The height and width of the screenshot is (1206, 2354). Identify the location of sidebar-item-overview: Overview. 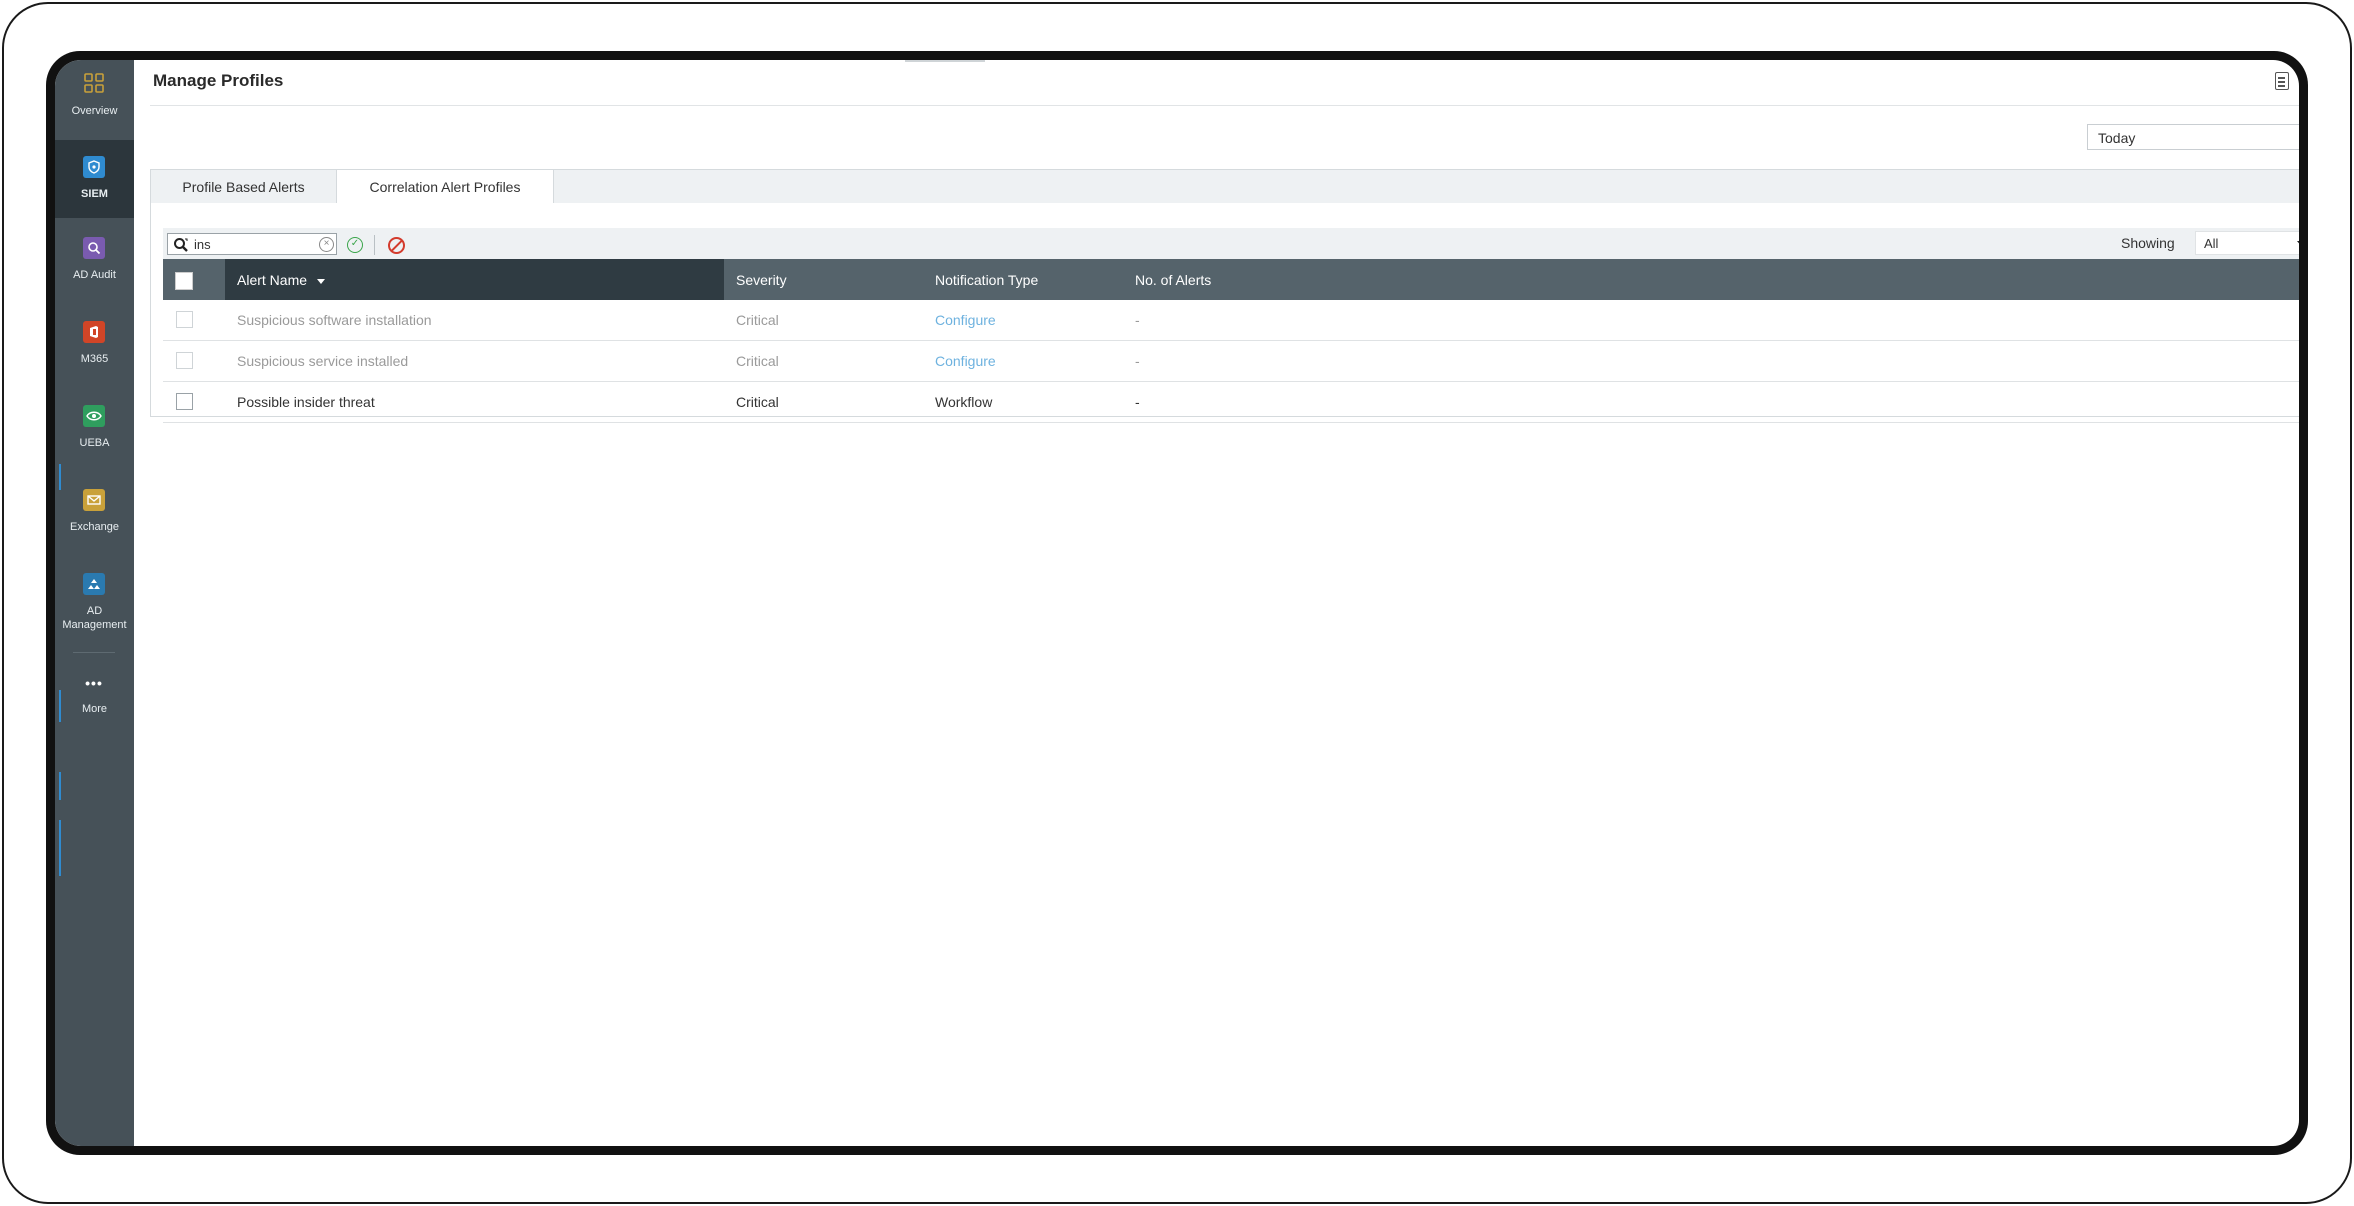
(94, 100).